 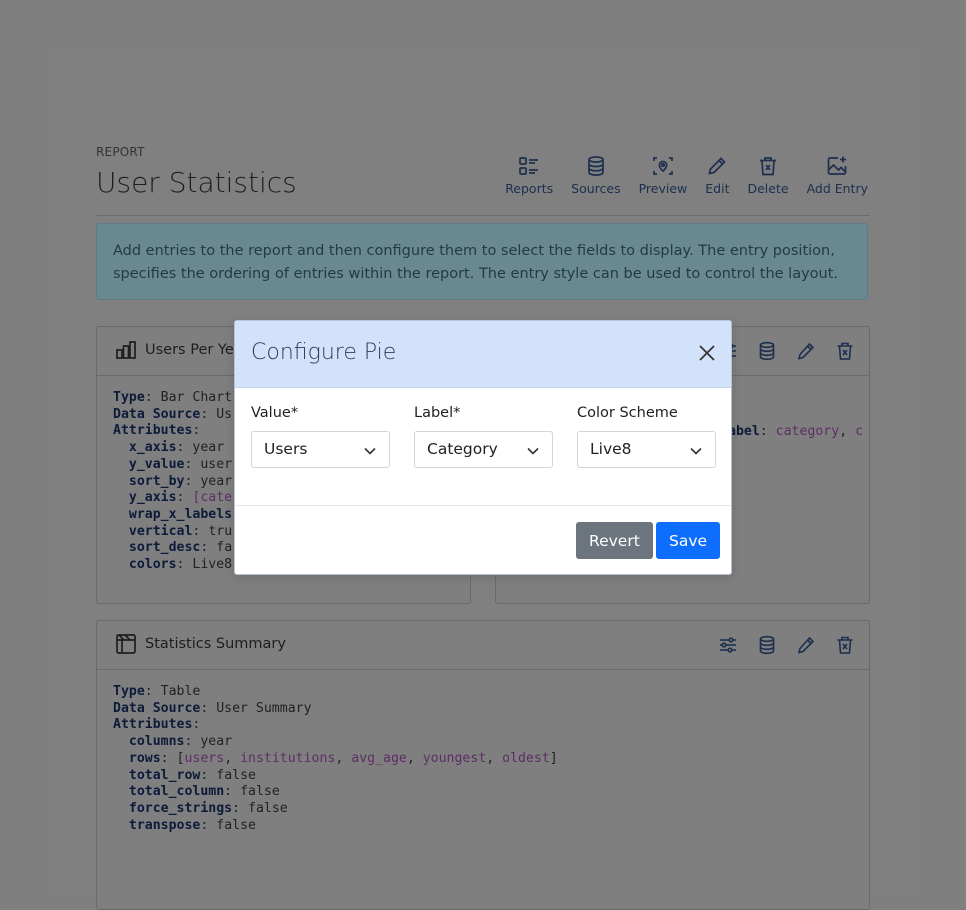 What do you see at coordinates (837, 188) in the screenshot?
I see `add-entry-label: Add Entry` at bounding box center [837, 188].